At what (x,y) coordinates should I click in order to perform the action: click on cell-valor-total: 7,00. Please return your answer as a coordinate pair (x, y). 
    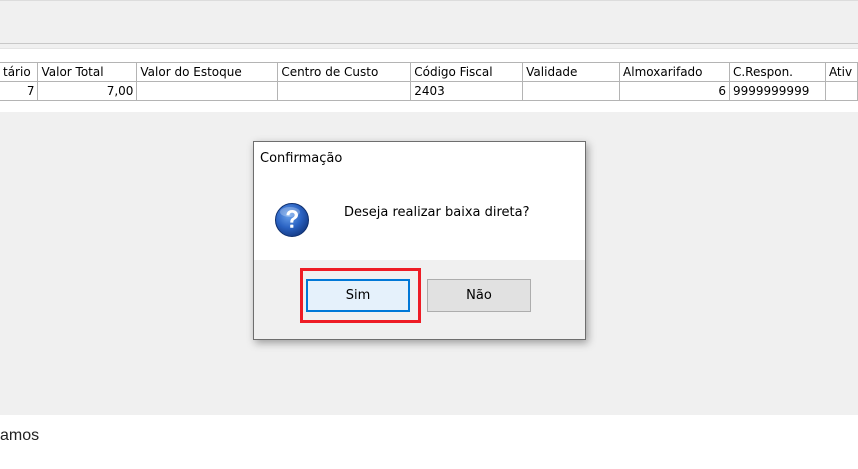
    Looking at the image, I should click on (87, 91).